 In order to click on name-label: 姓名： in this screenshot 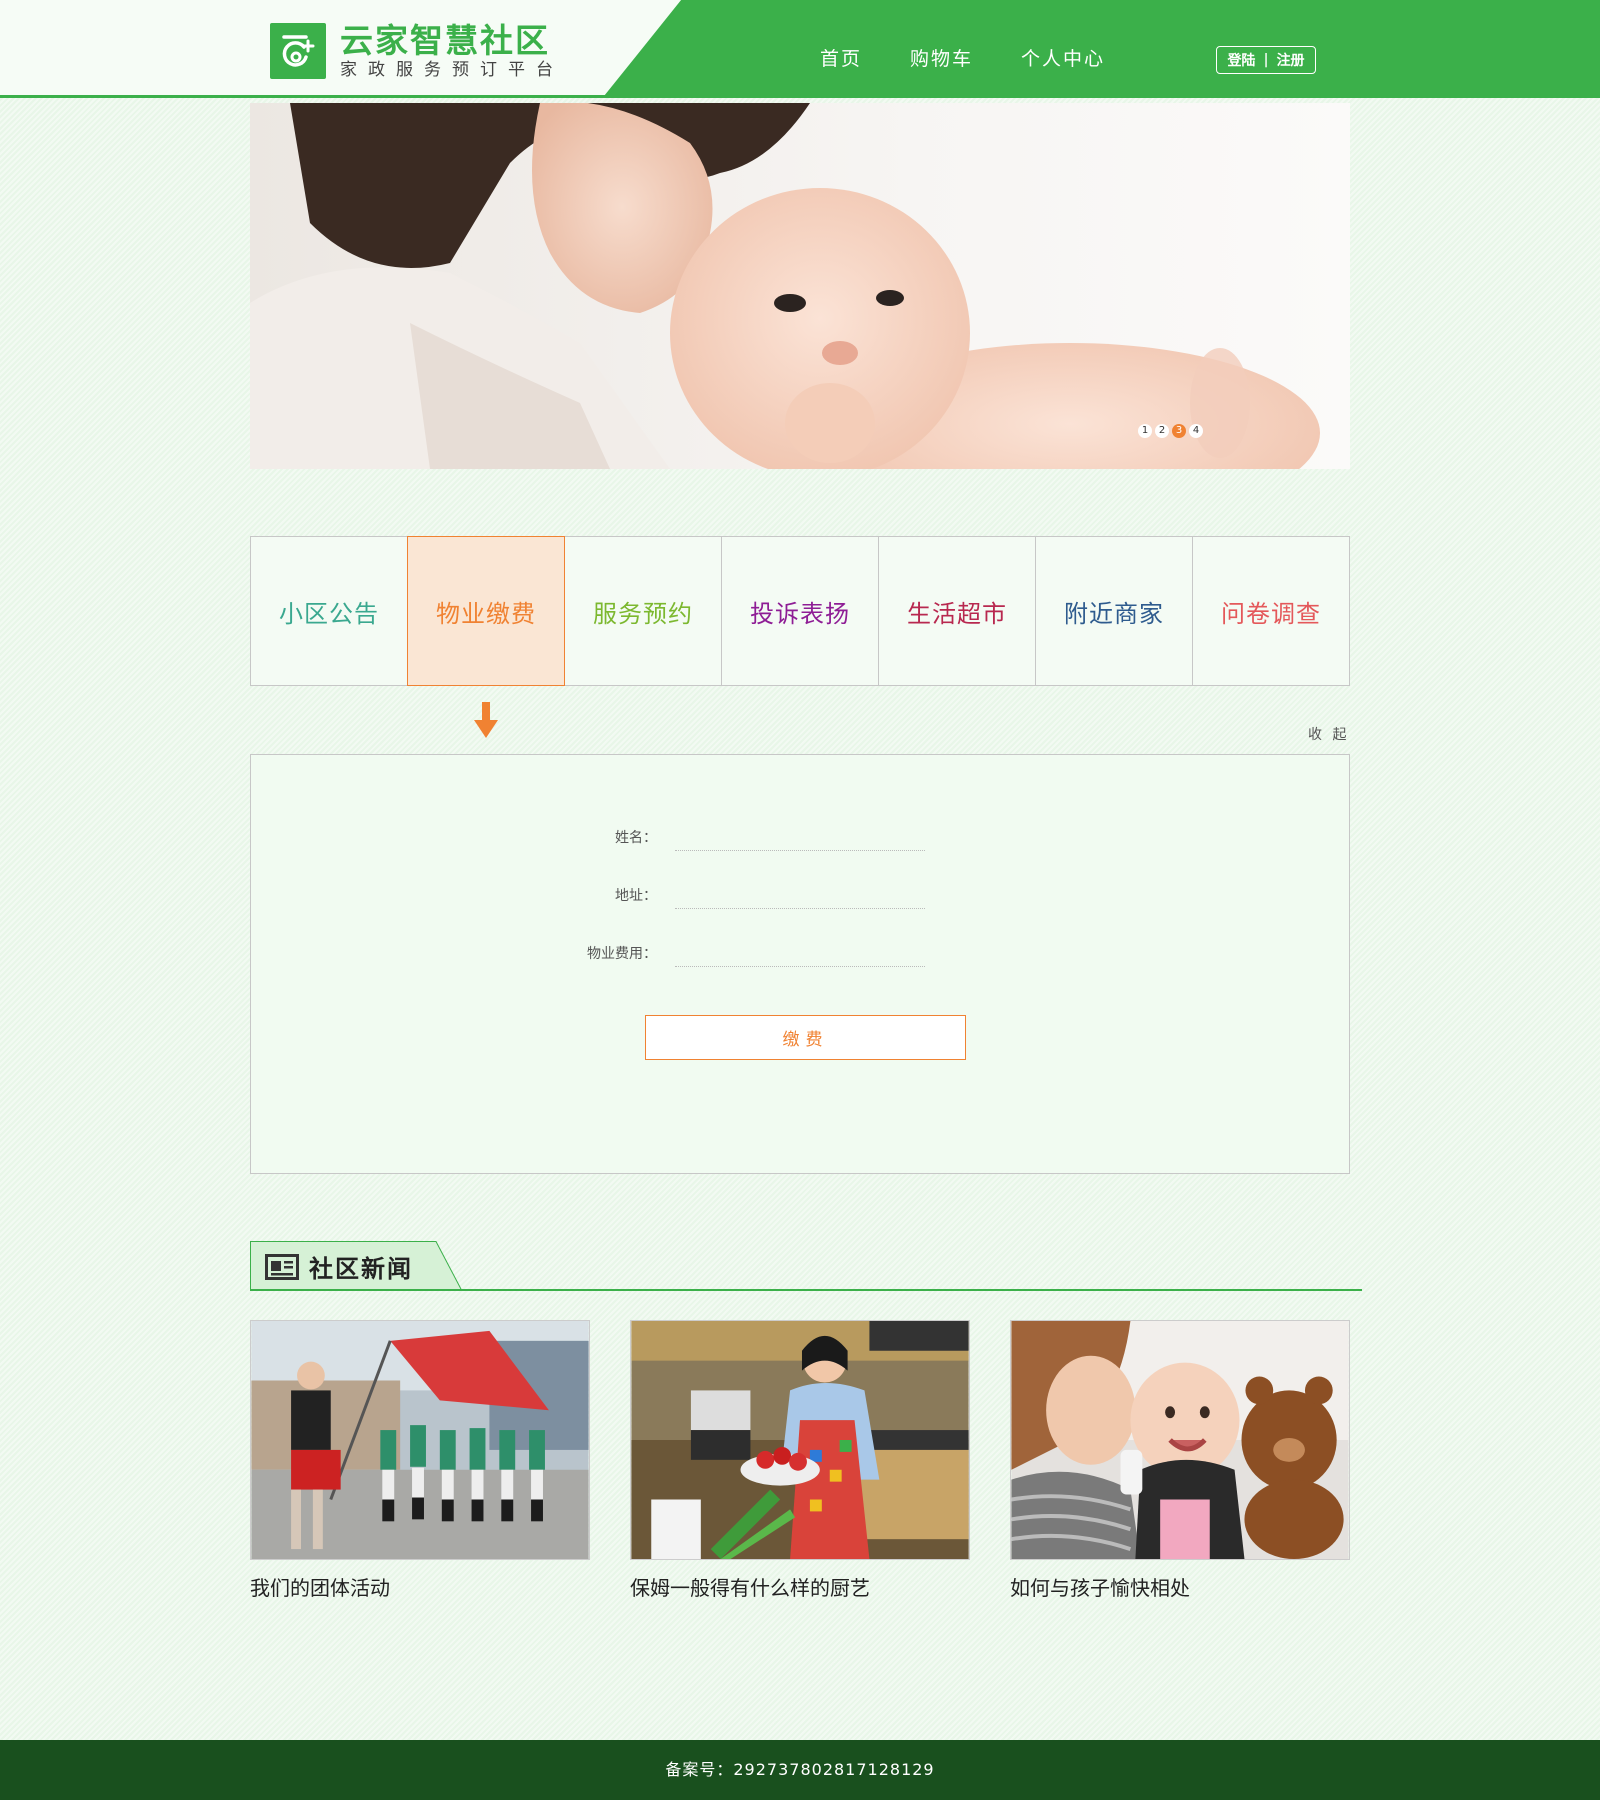, I will do `click(636, 838)`.